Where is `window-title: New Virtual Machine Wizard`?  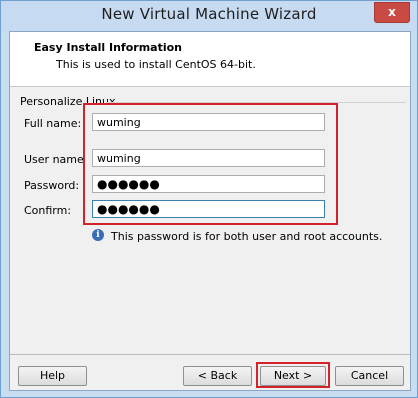
window-title: New Virtual Machine Wizard is located at coordinates (209, 14).